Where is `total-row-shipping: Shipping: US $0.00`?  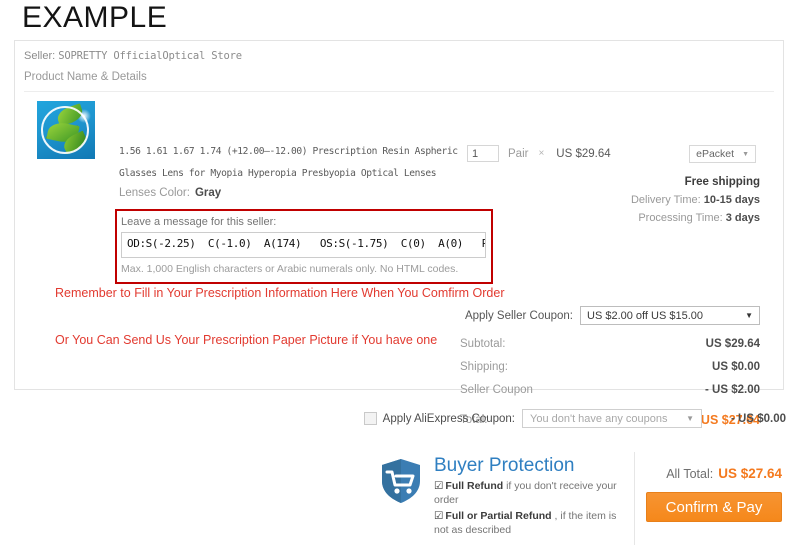
total-row-shipping: Shipping: US $0.00 is located at coordinates (610, 367).